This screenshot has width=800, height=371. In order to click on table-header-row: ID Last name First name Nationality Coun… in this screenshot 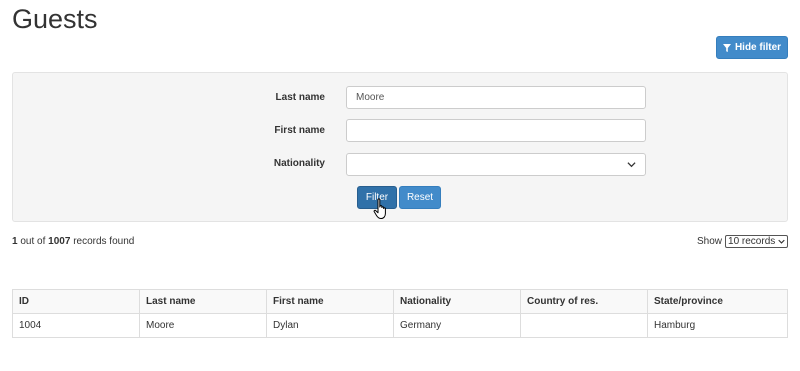, I will do `click(400, 301)`.